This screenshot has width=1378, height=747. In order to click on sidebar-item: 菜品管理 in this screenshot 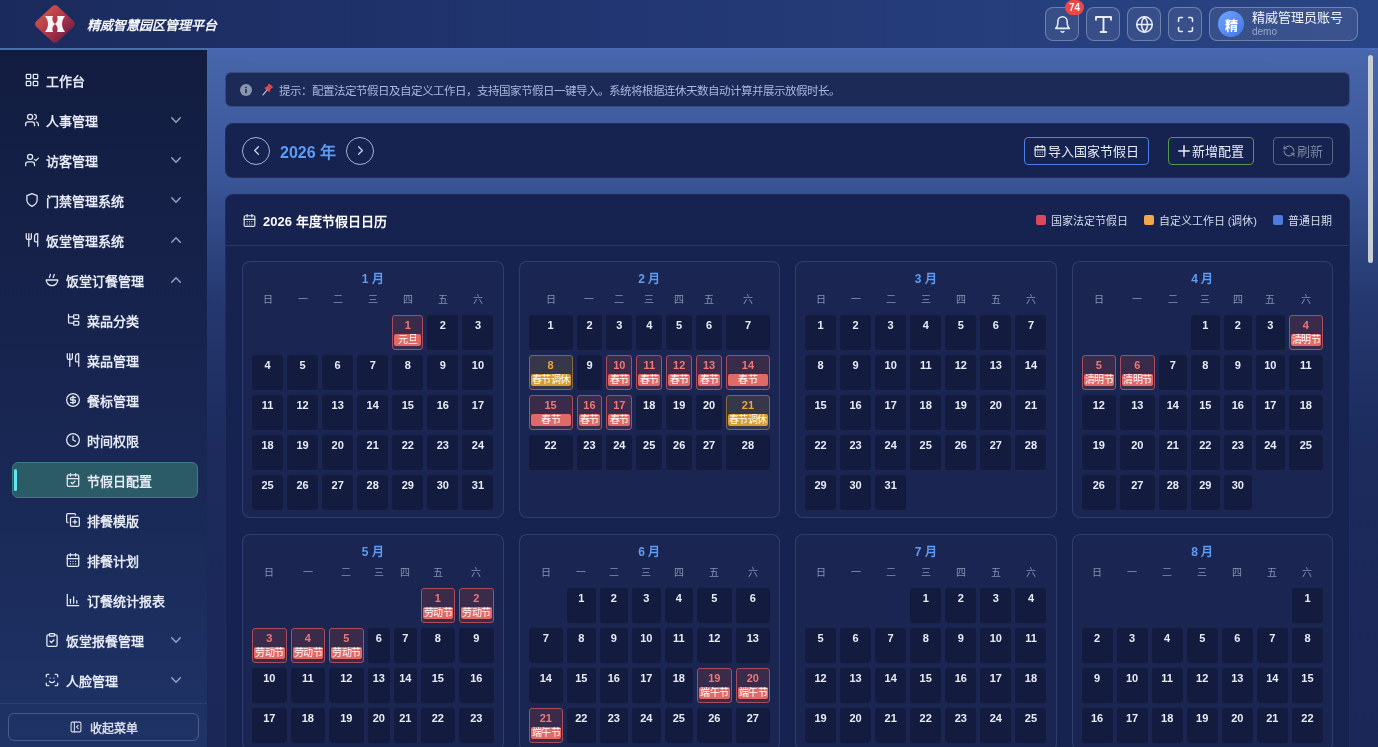, I will do `click(105, 360)`.